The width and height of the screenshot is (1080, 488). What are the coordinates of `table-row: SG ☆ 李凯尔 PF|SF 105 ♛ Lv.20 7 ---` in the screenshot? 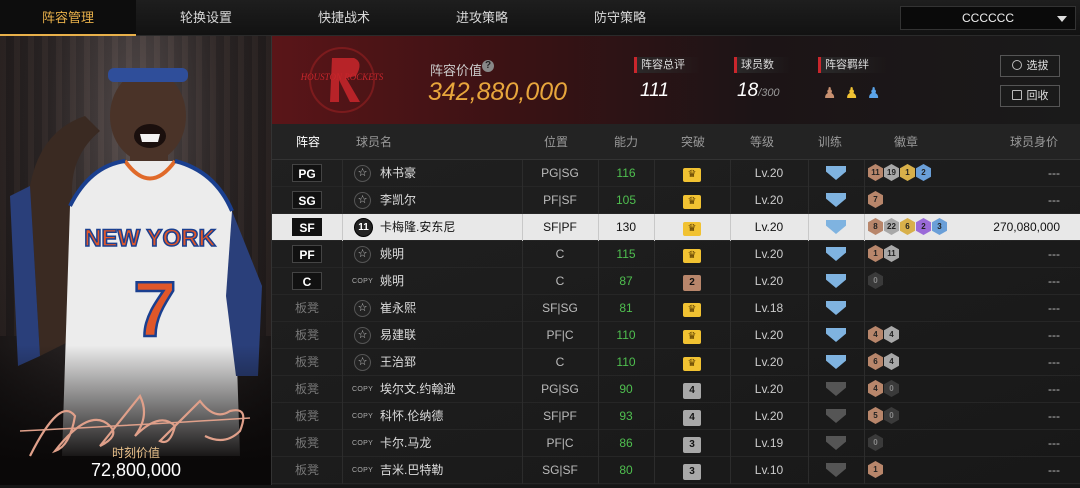 It's located at (676, 200).